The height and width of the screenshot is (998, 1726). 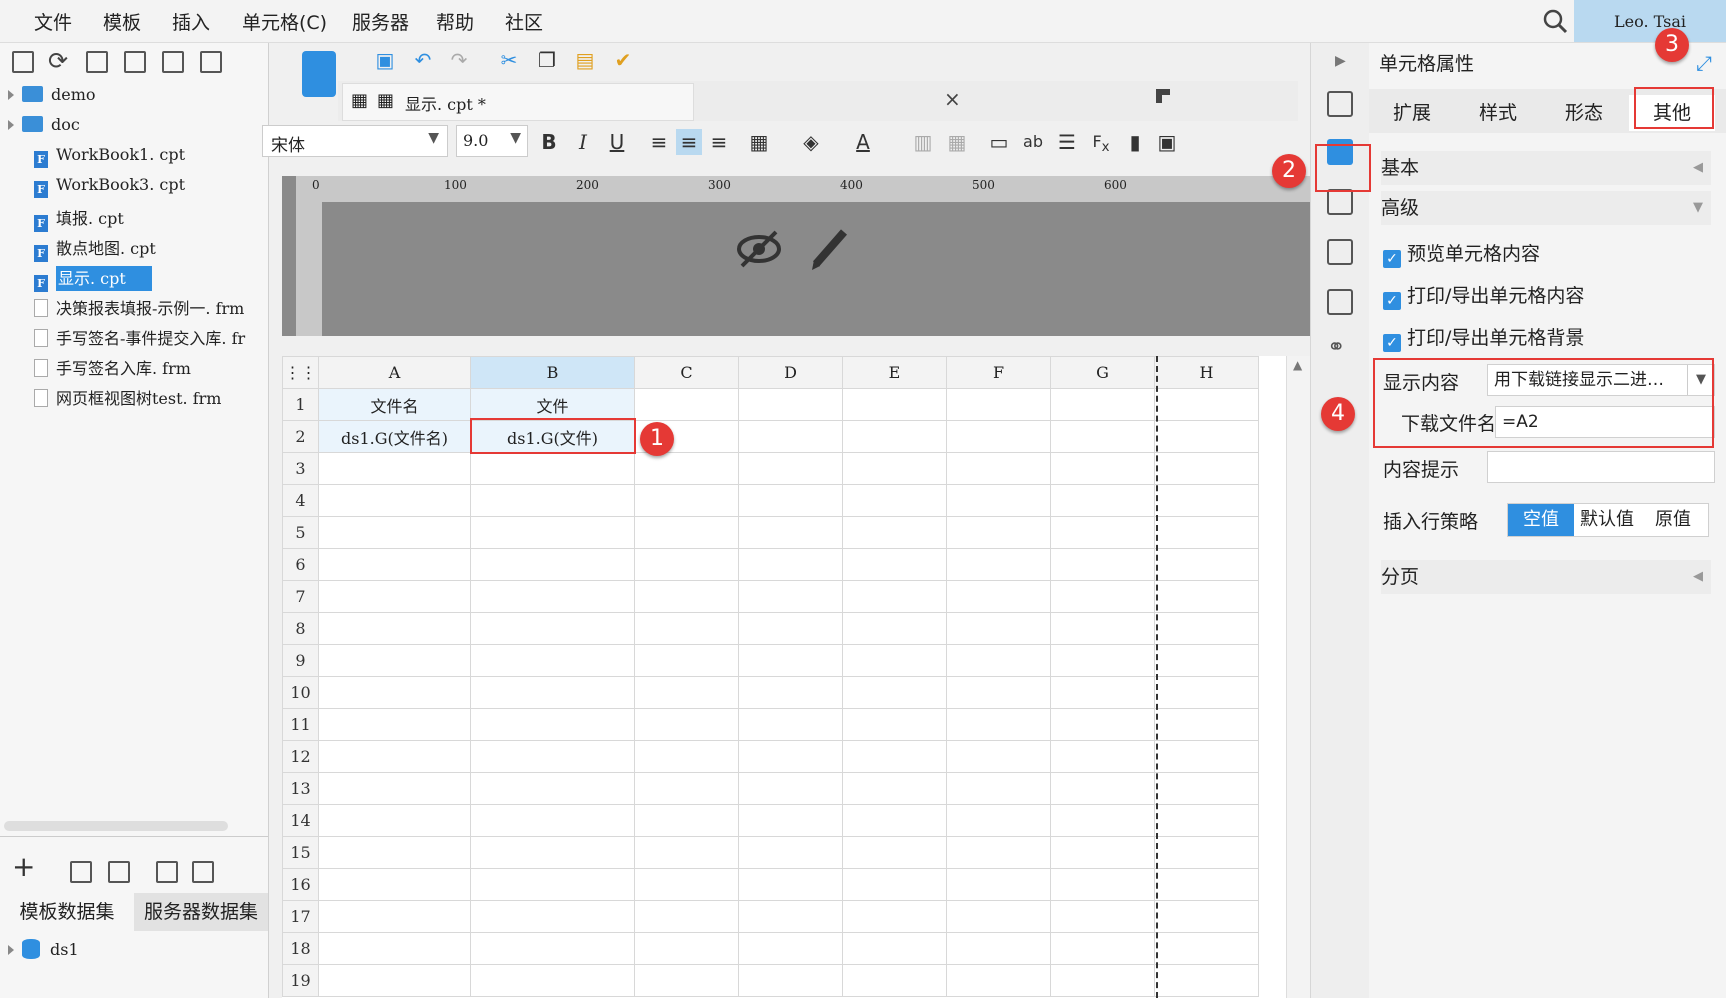 I want to click on cell-h19, so click(x=1206, y=980).